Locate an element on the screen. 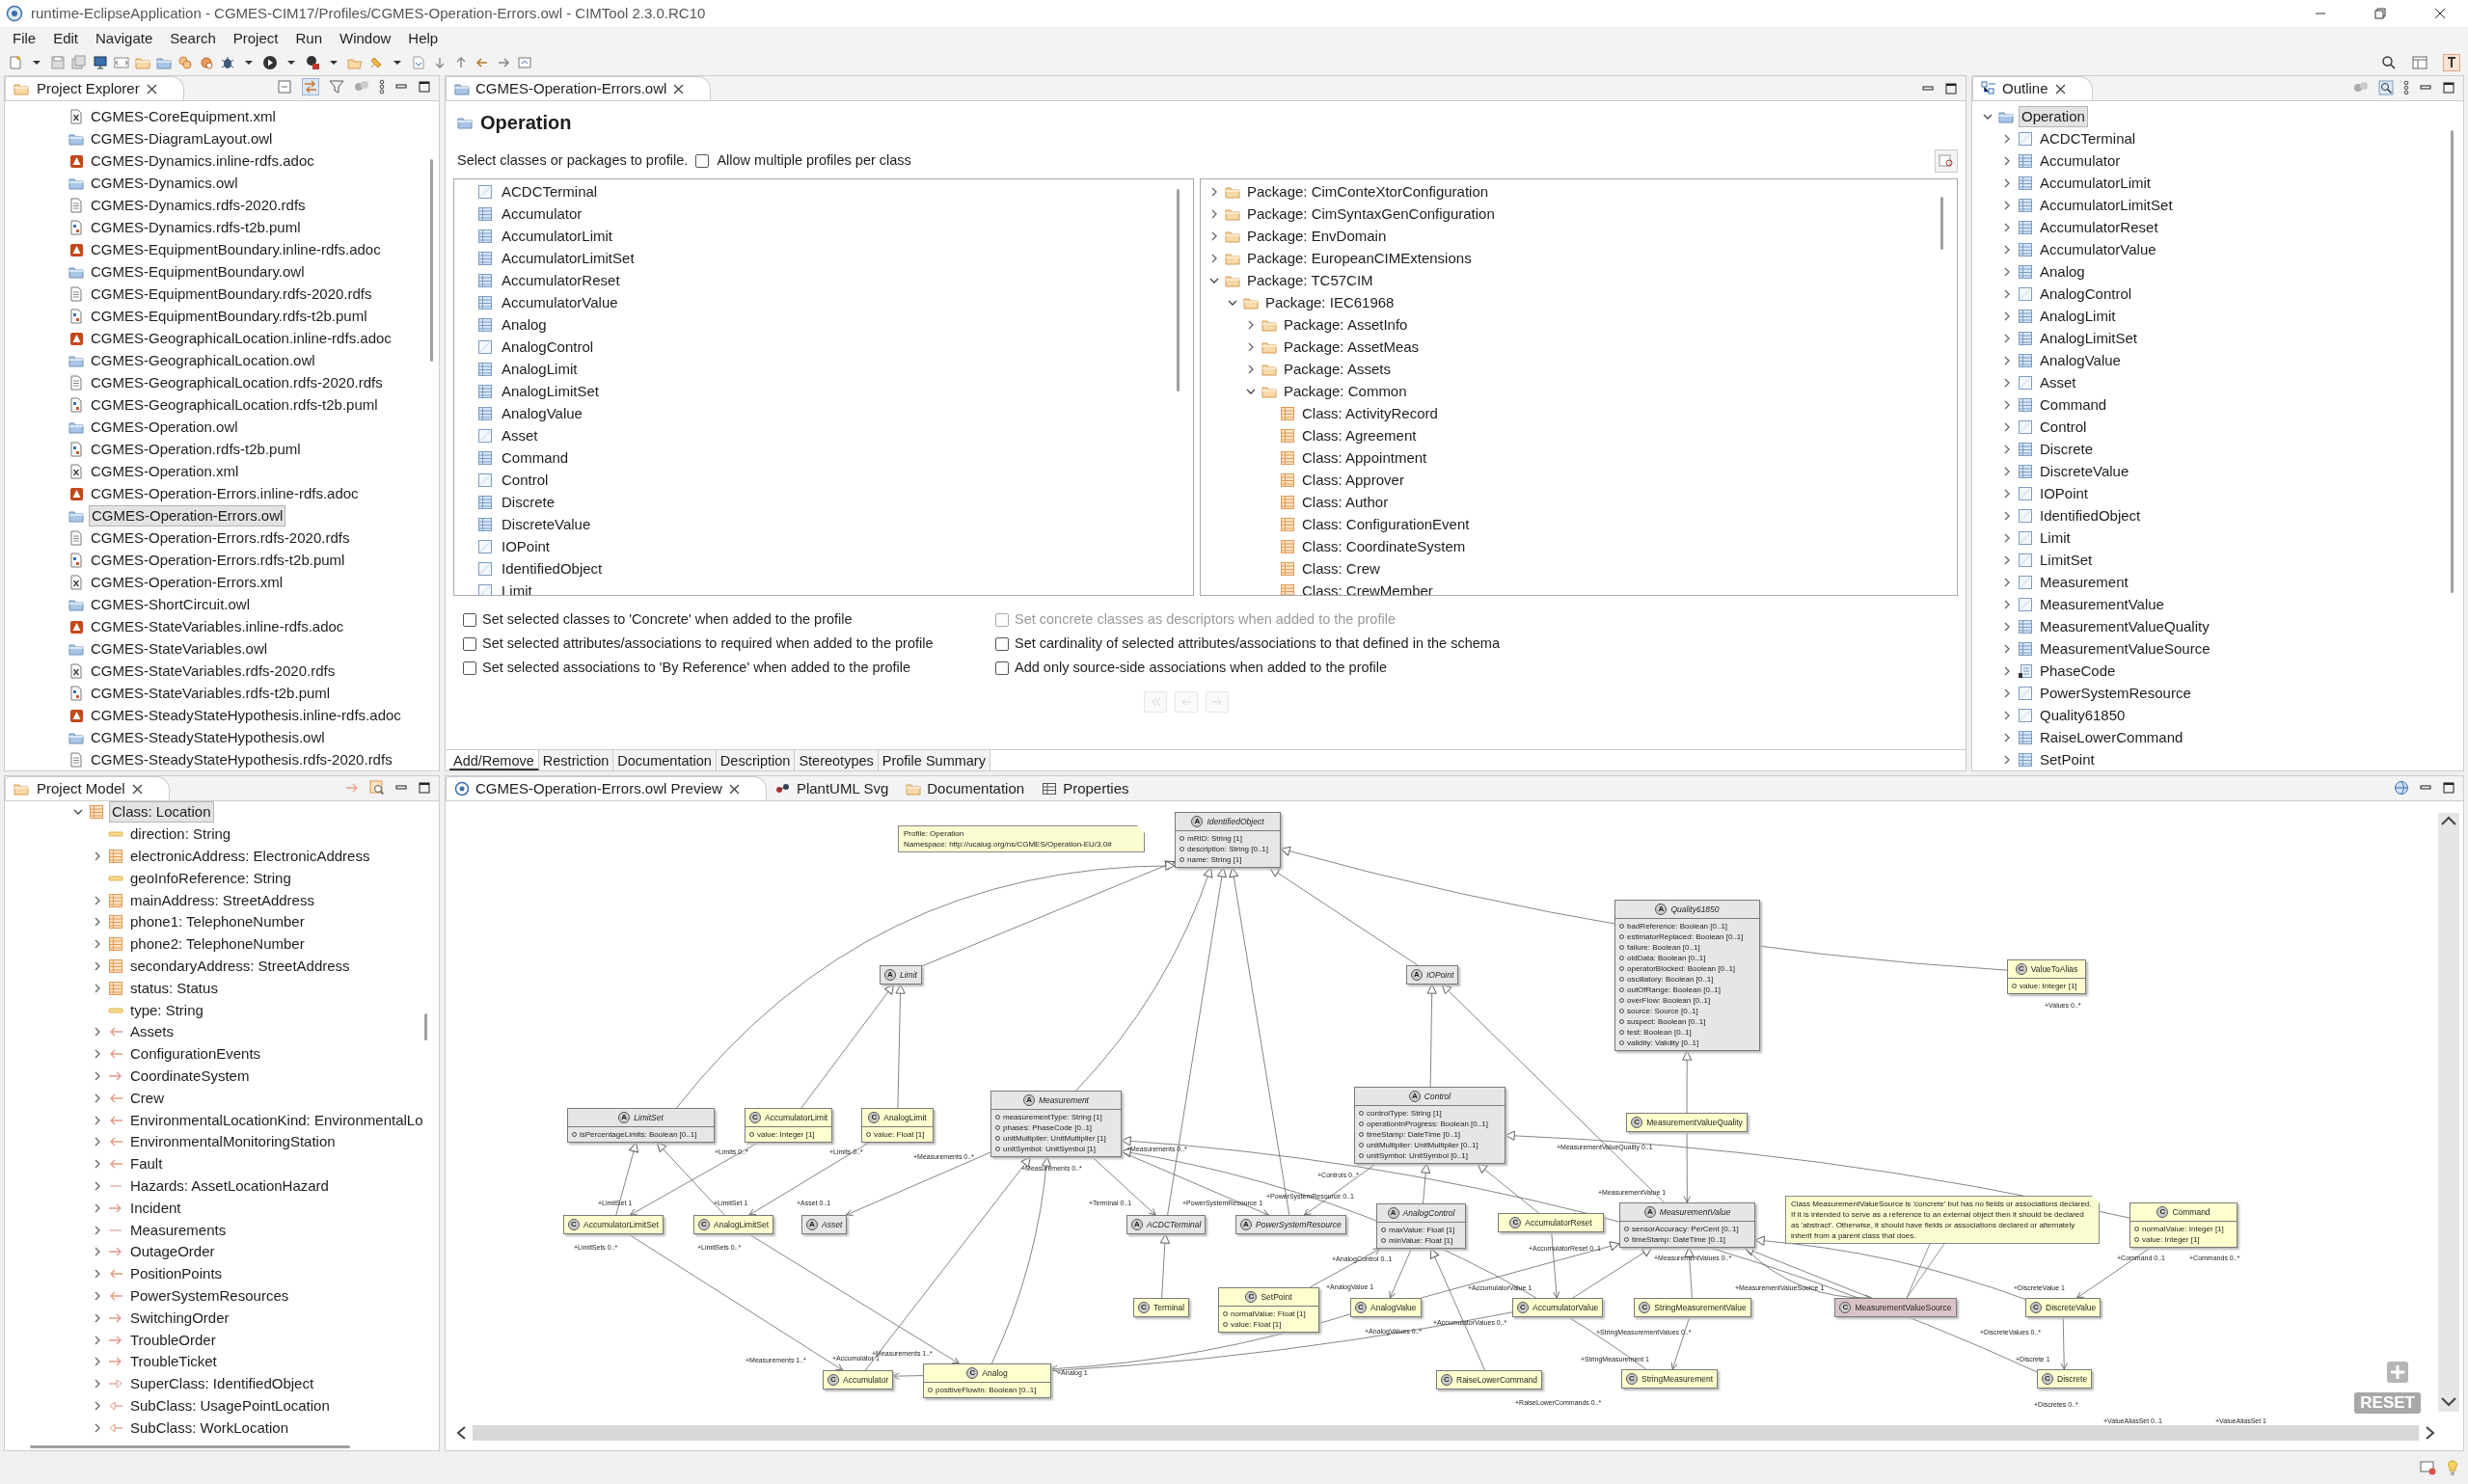 The width and height of the screenshot is (2468, 1484). view-tab: Project Explorer is located at coordinates (94, 88).